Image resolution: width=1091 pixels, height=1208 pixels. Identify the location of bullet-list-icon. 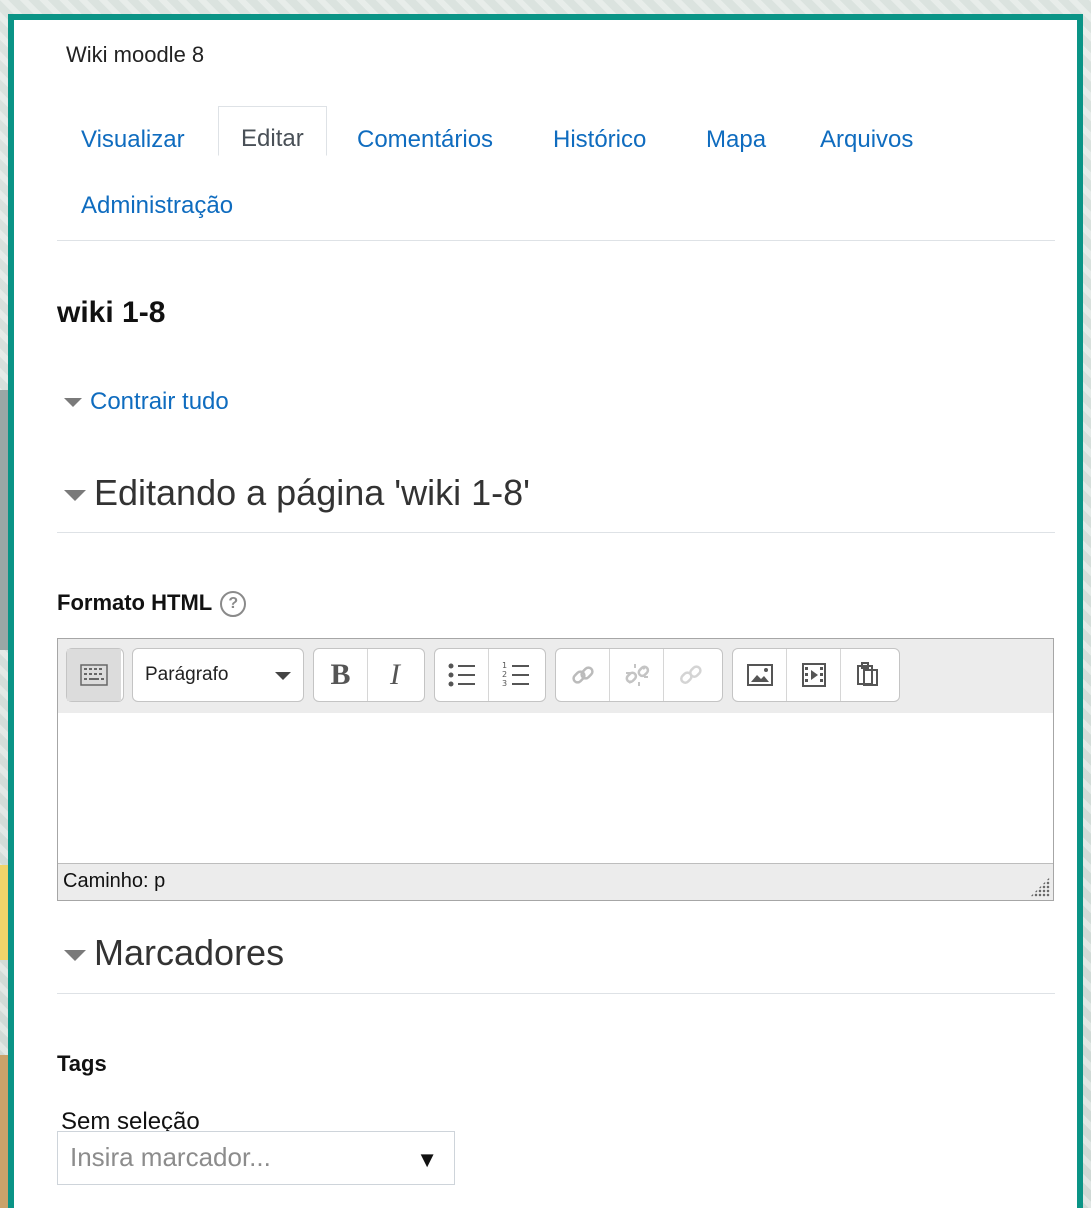
(461, 675).